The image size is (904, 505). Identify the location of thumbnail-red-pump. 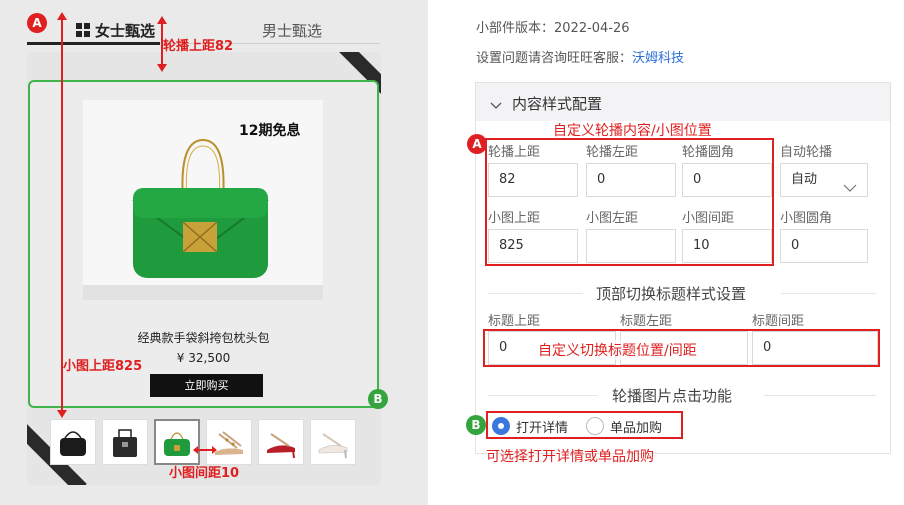
(281, 442).